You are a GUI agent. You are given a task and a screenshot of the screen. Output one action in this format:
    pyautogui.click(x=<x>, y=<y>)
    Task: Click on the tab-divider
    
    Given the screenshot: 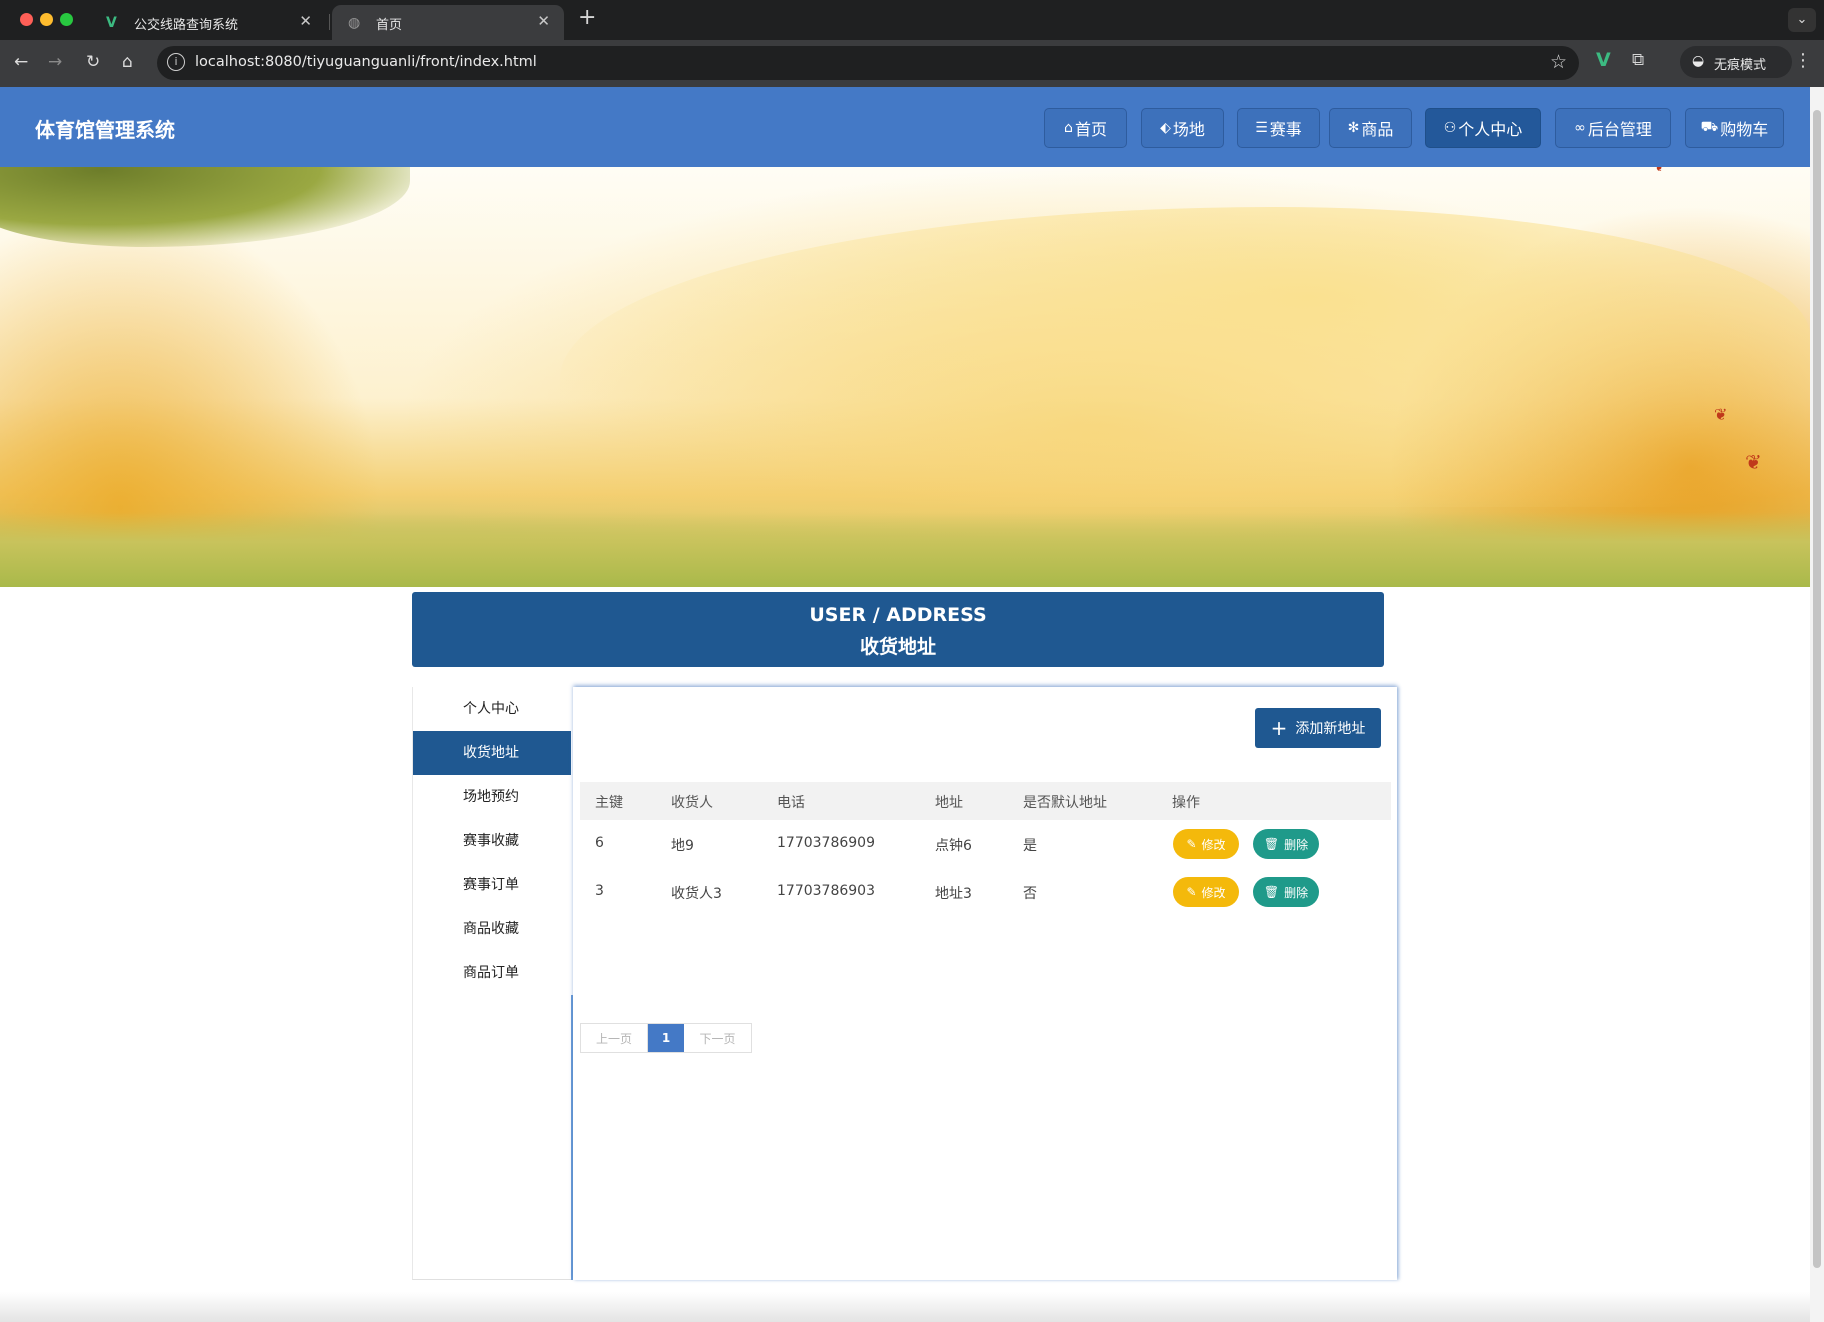 What is the action you would take?
    pyautogui.click(x=329, y=22)
    